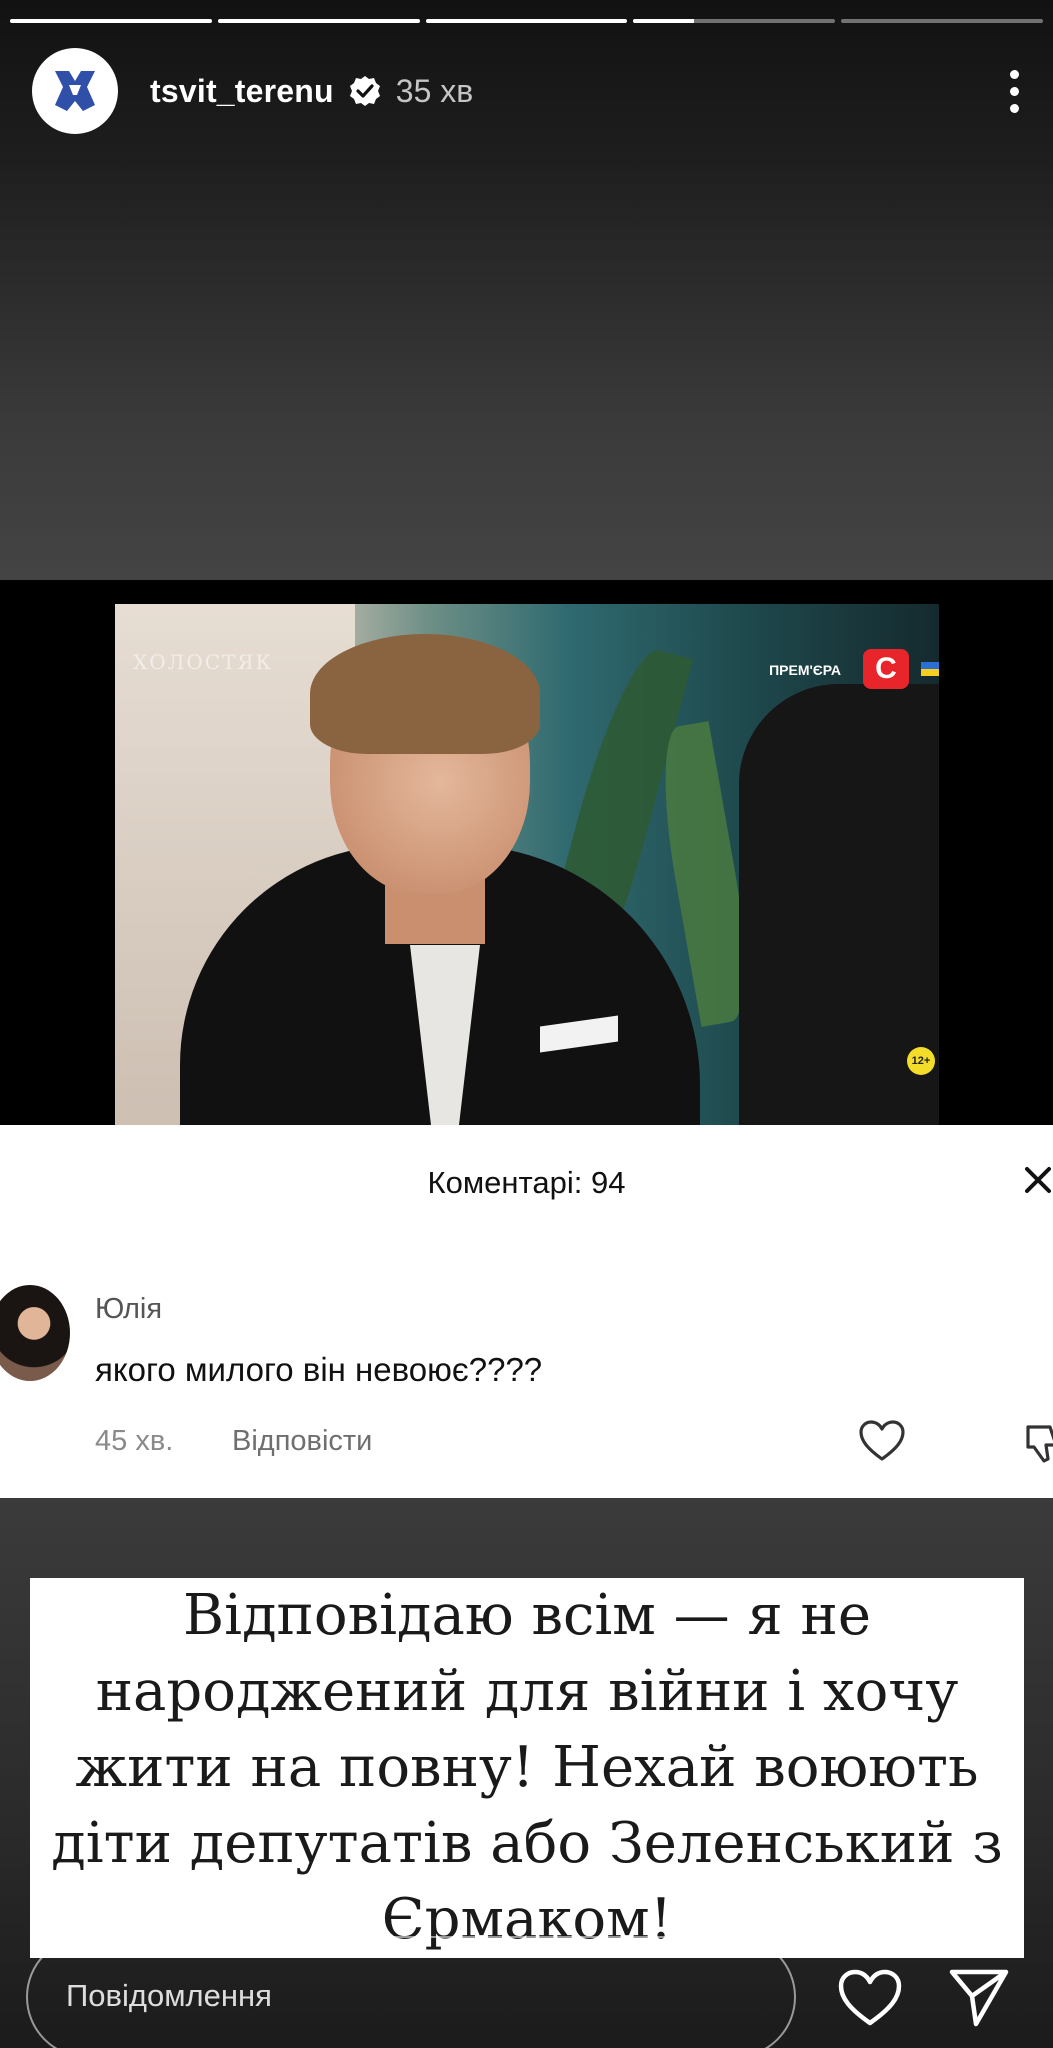 This screenshot has height=2048, width=1053. Describe the element at coordinates (530, 91) in the screenshot. I see `story-header: tsvit_terenu 35 хв` at that location.